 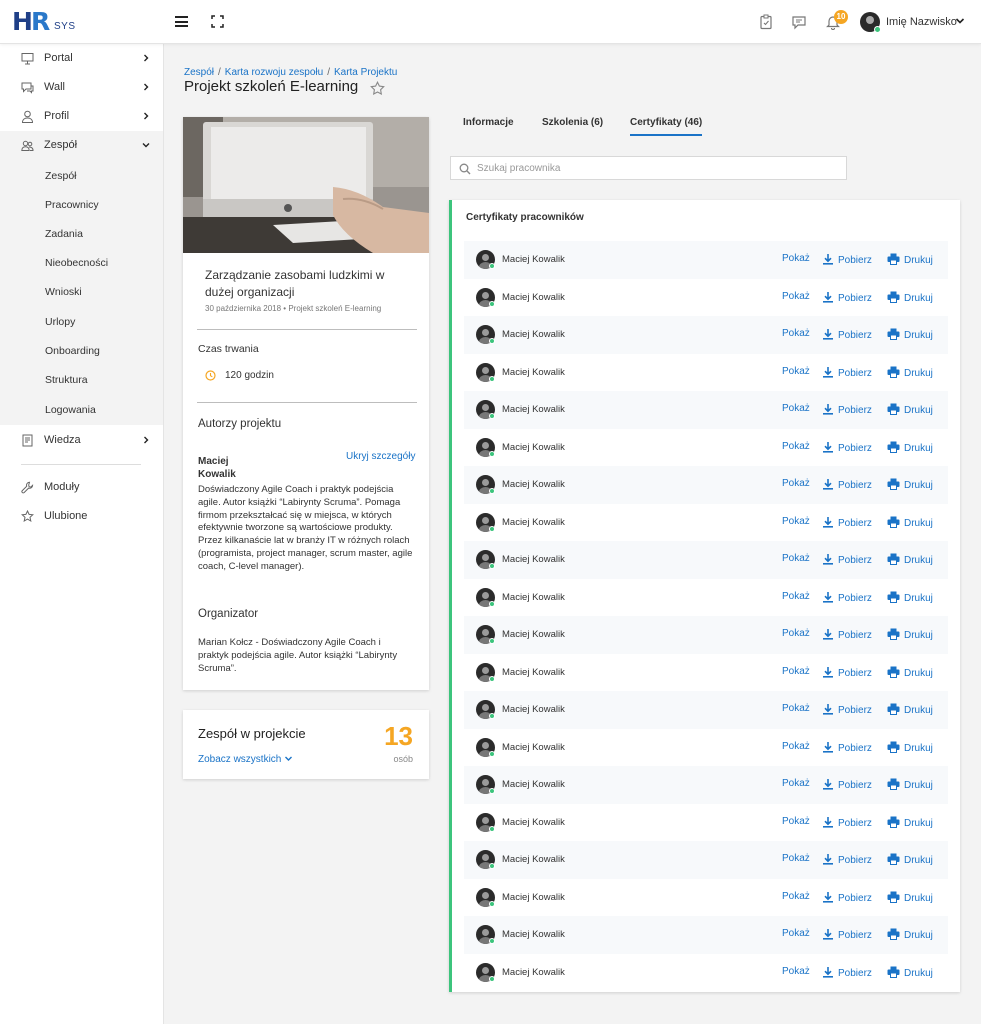 What do you see at coordinates (488, 122) in the screenshot?
I see `tab-informacje: Informacje` at bounding box center [488, 122].